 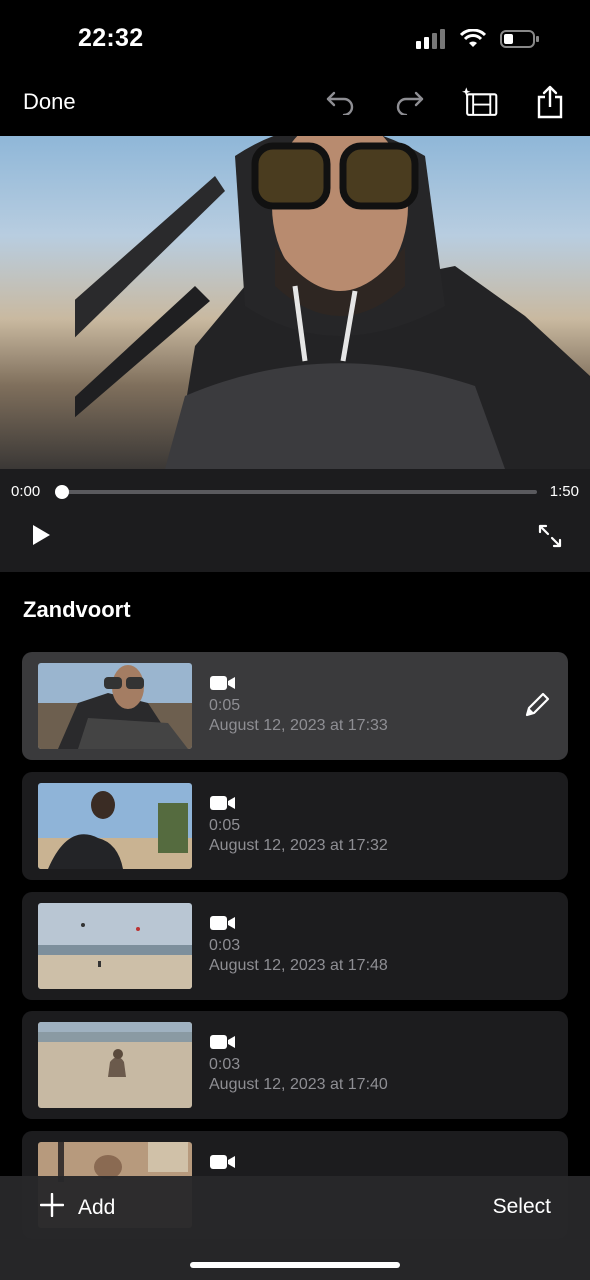 What do you see at coordinates (522, 1207) in the screenshot?
I see `select-button: Select` at bounding box center [522, 1207].